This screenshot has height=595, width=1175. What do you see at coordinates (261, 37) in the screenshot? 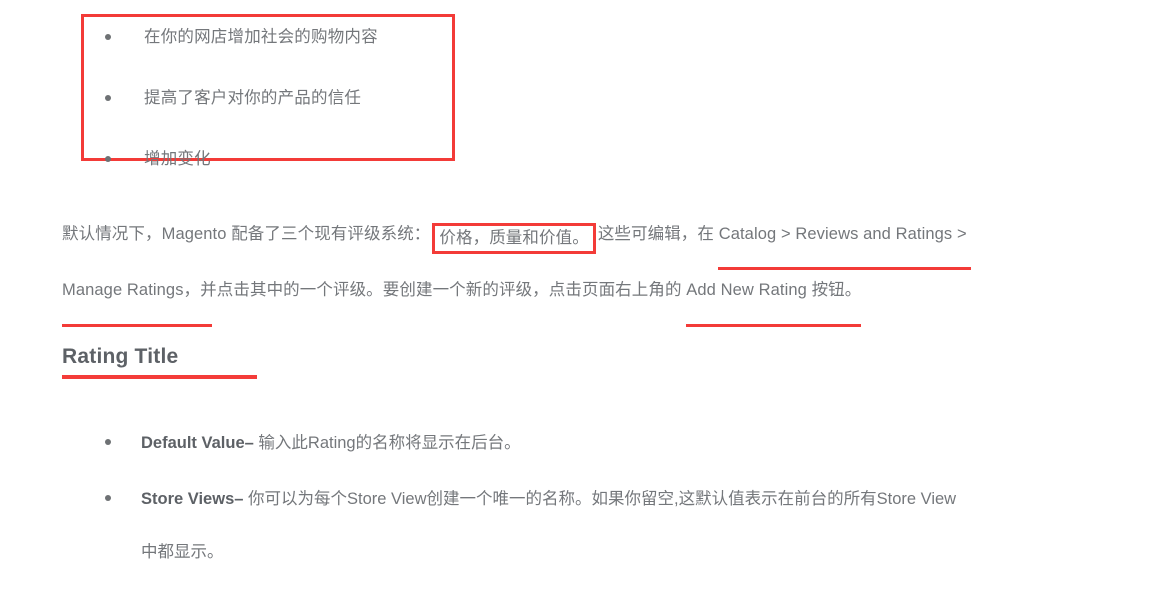
I see `list-item-label: 在你的网店增加社会的购物内容` at bounding box center [261, 37].